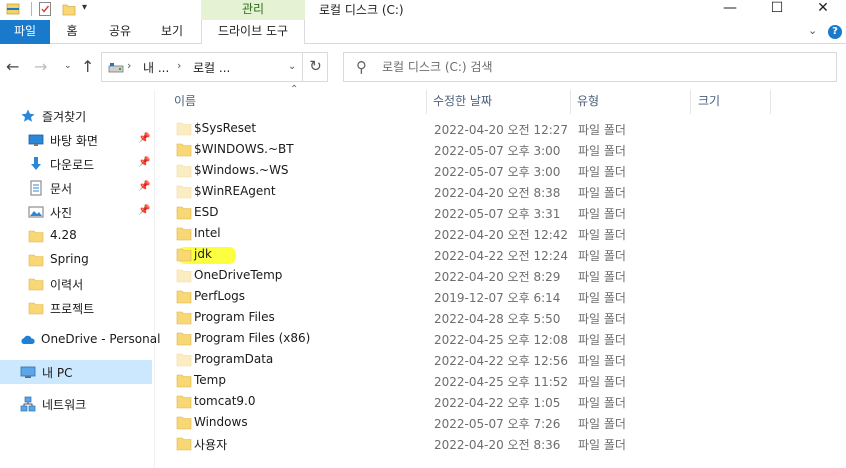 The image size is (846, 468). I want to click on context-tab-manage: 관리, so click(253, 10).